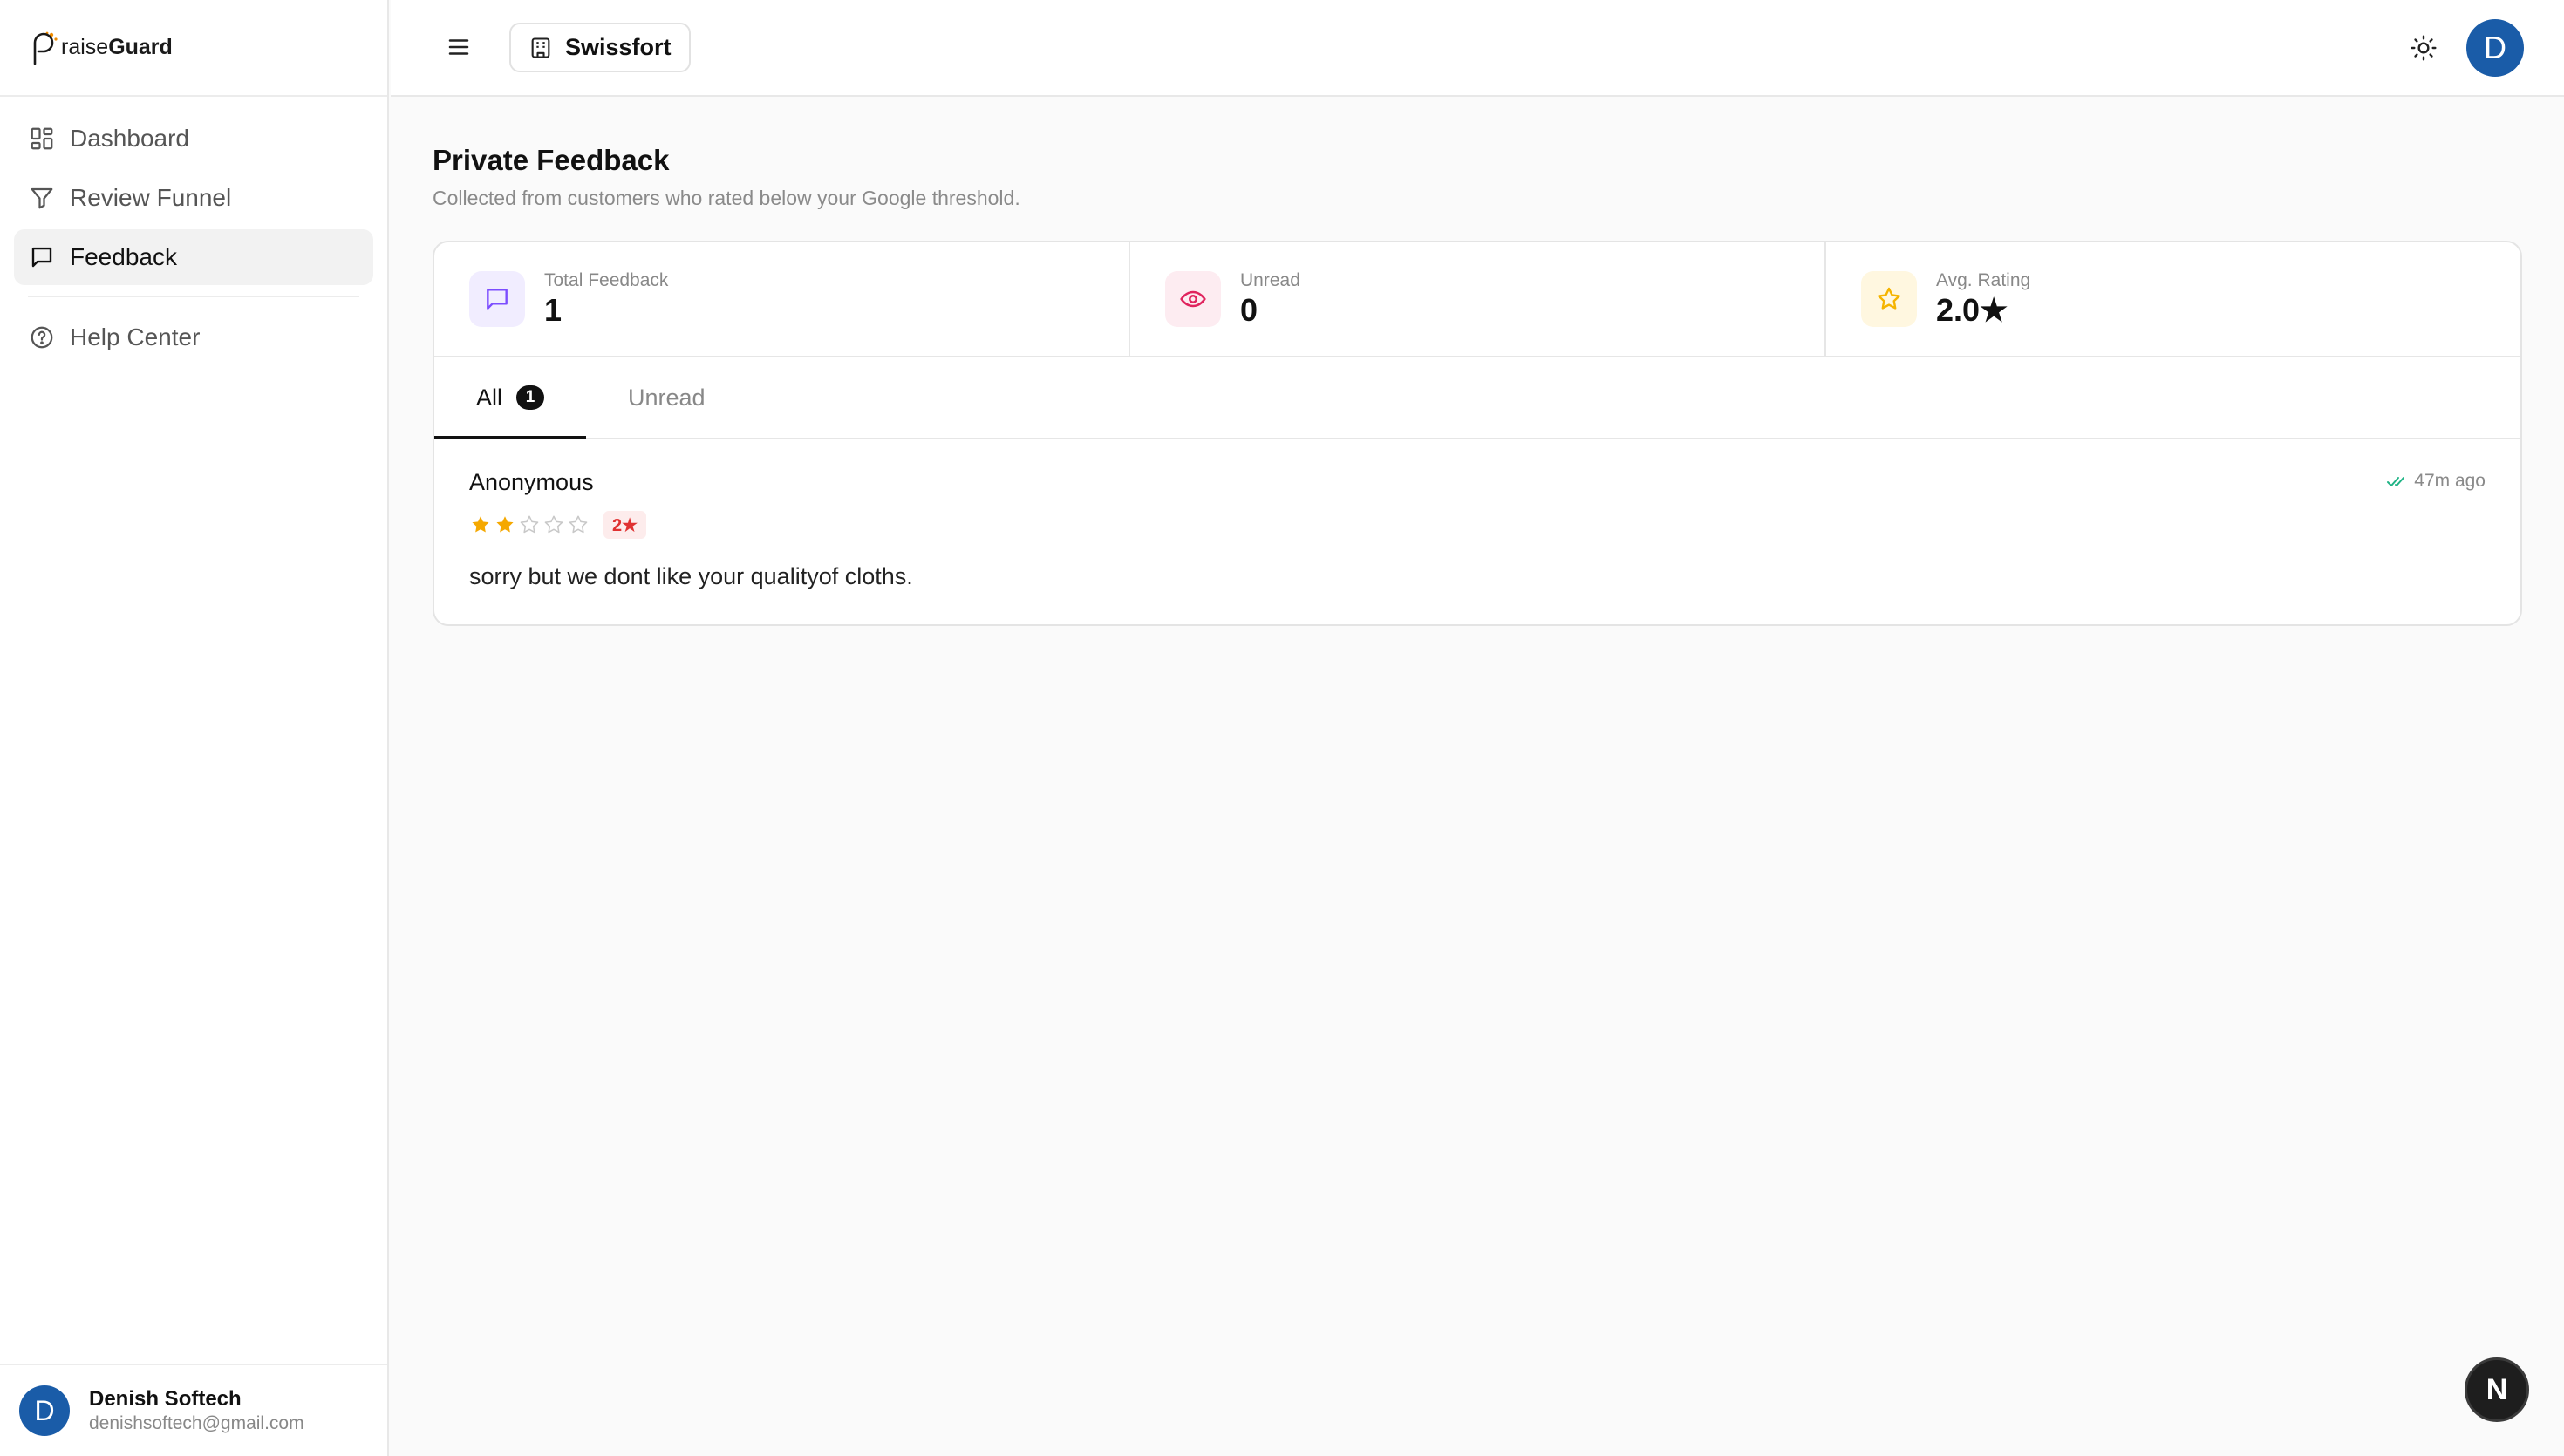 The image size is (2564, 1456). What do you see at coordinates (2495, 48) in the screenshot?
I see `header-avatar: D` at bounding box center [2495, 48].